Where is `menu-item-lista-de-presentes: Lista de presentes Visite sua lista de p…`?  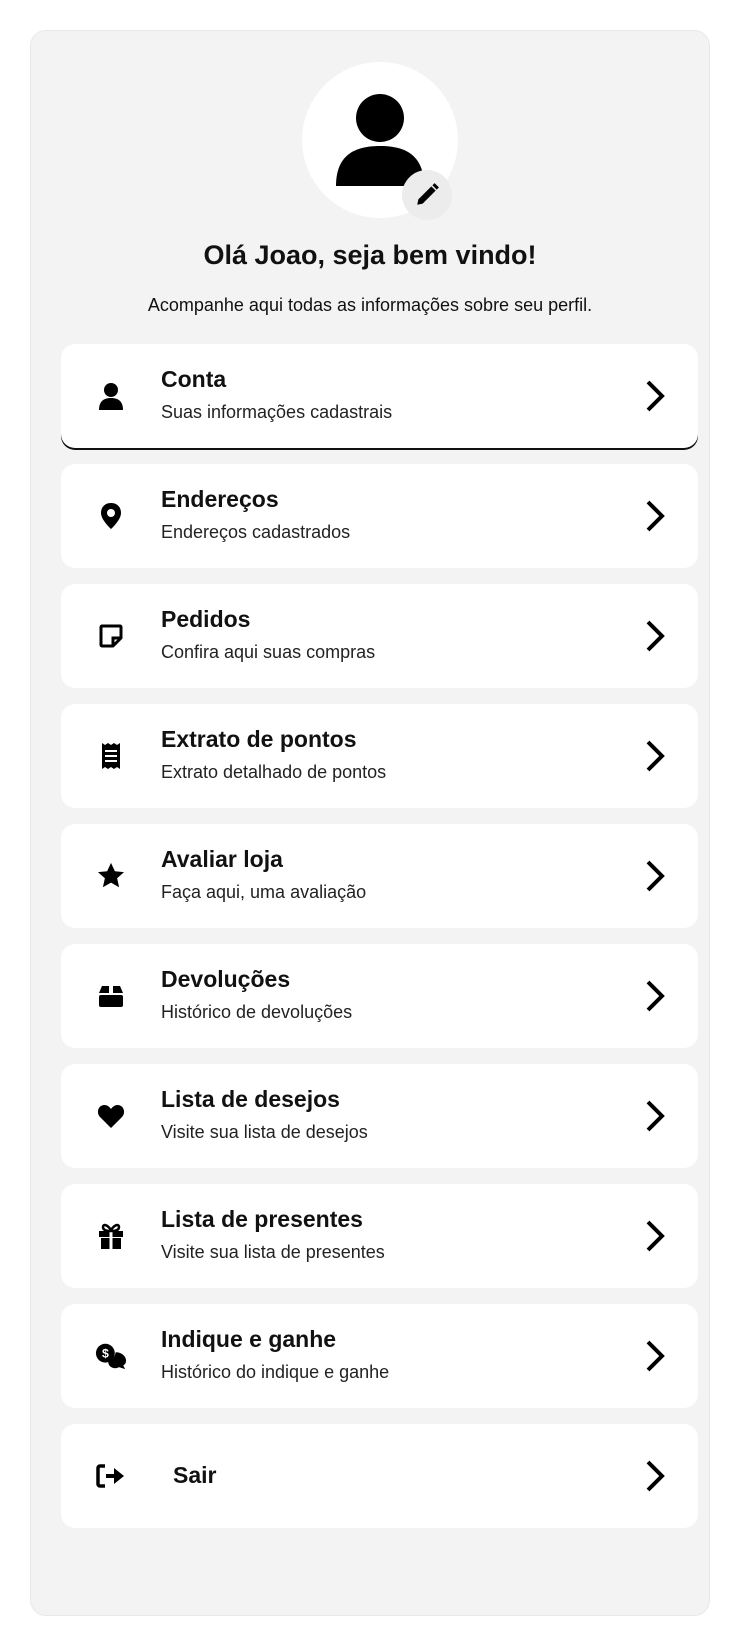
menu-item-lista-de-presentes: Lista de presentes Visite sua lista de p… is located at coordinates (379, 1236).